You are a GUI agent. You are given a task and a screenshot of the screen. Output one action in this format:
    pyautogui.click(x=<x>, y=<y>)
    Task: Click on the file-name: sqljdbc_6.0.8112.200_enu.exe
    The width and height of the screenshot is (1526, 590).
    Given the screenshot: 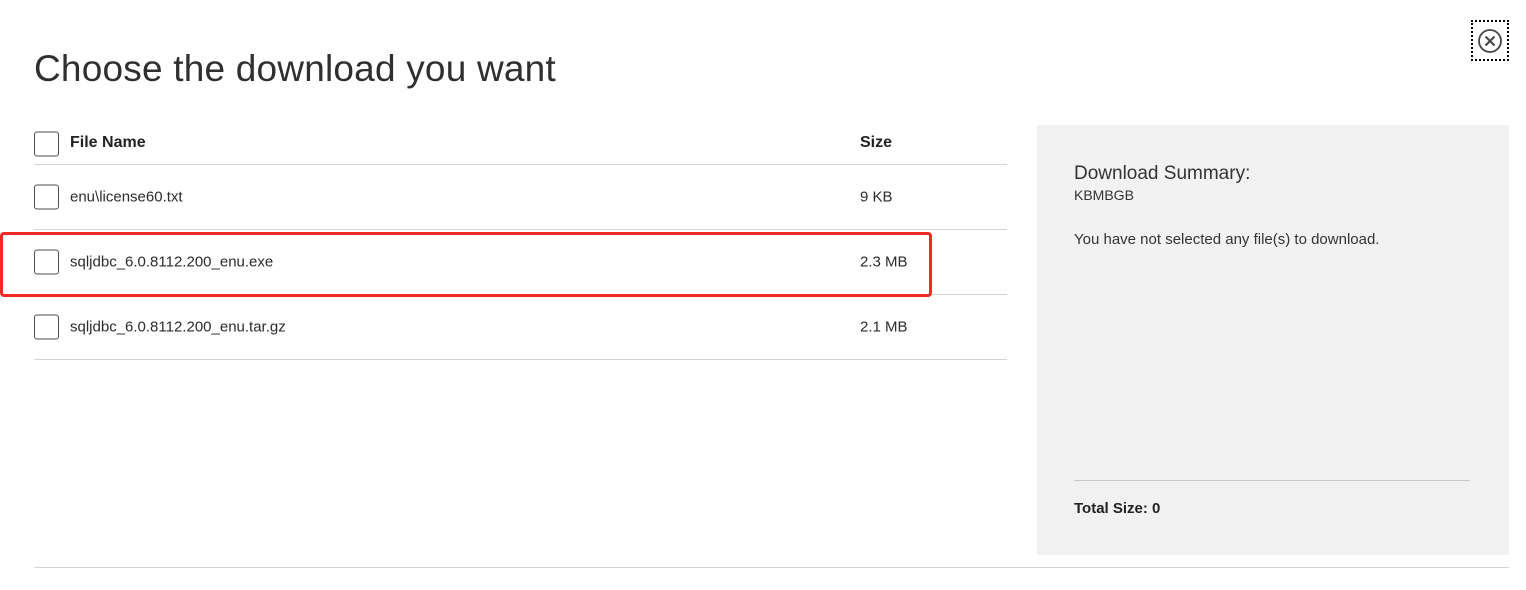 What is the action you would take?
    pyautogui.click(x=172, y=262)
    